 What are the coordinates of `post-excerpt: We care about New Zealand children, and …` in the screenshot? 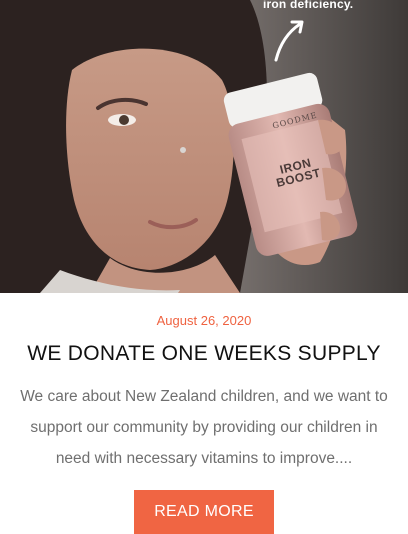 It's located at (204, 427).